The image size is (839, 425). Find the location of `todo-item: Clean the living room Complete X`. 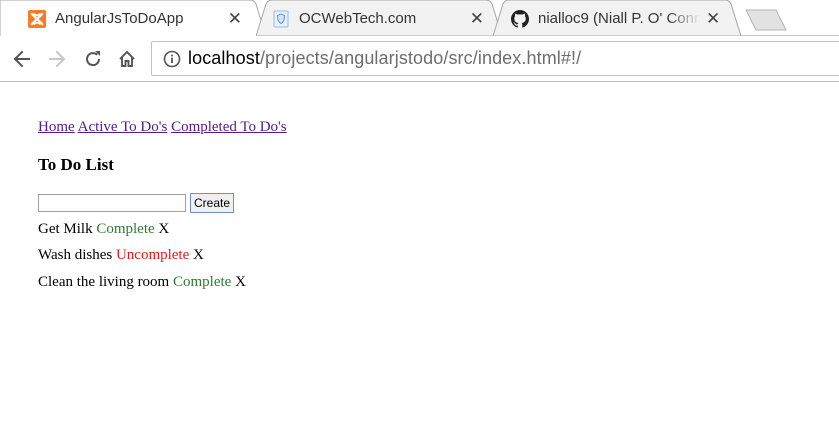

todo-item: Clean the living room Complete X is located at coordinates (142, 282).